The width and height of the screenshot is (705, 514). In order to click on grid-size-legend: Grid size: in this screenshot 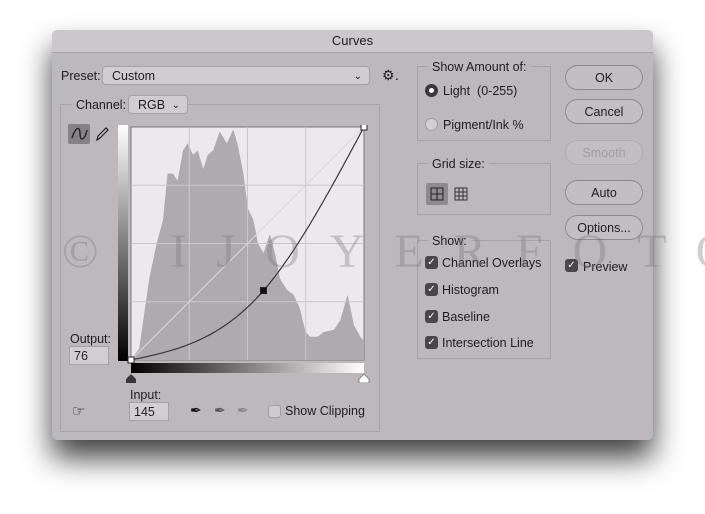, I will do `click(458, 164)`.